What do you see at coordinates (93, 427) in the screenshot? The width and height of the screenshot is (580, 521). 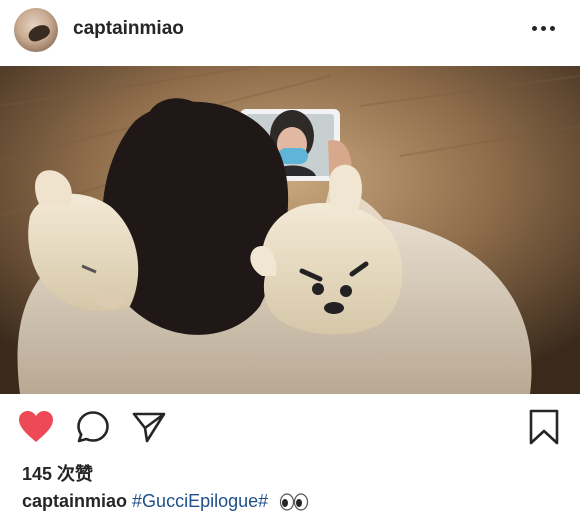 I see `comment-icon` at bounding box center [93, 427].